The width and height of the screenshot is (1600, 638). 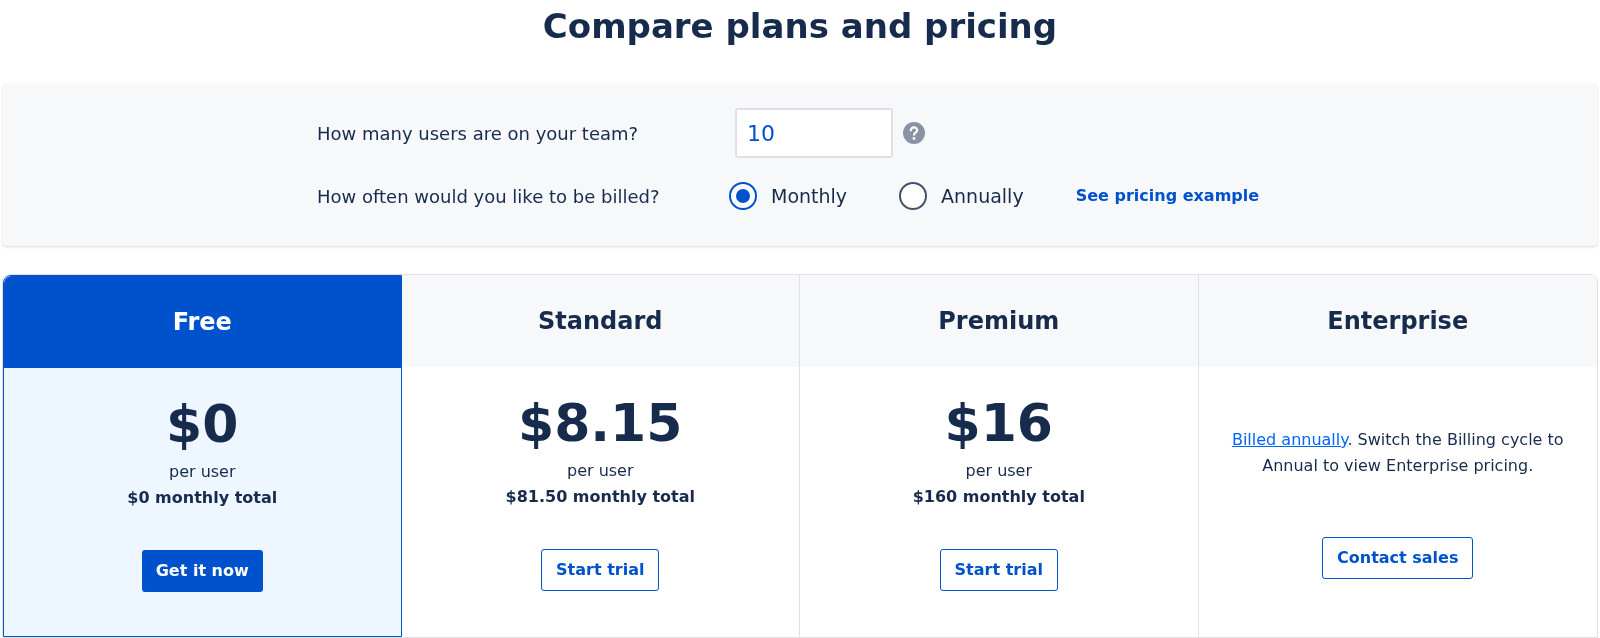 I want to click on plan-name: Standard, so click(x=600, y=321).